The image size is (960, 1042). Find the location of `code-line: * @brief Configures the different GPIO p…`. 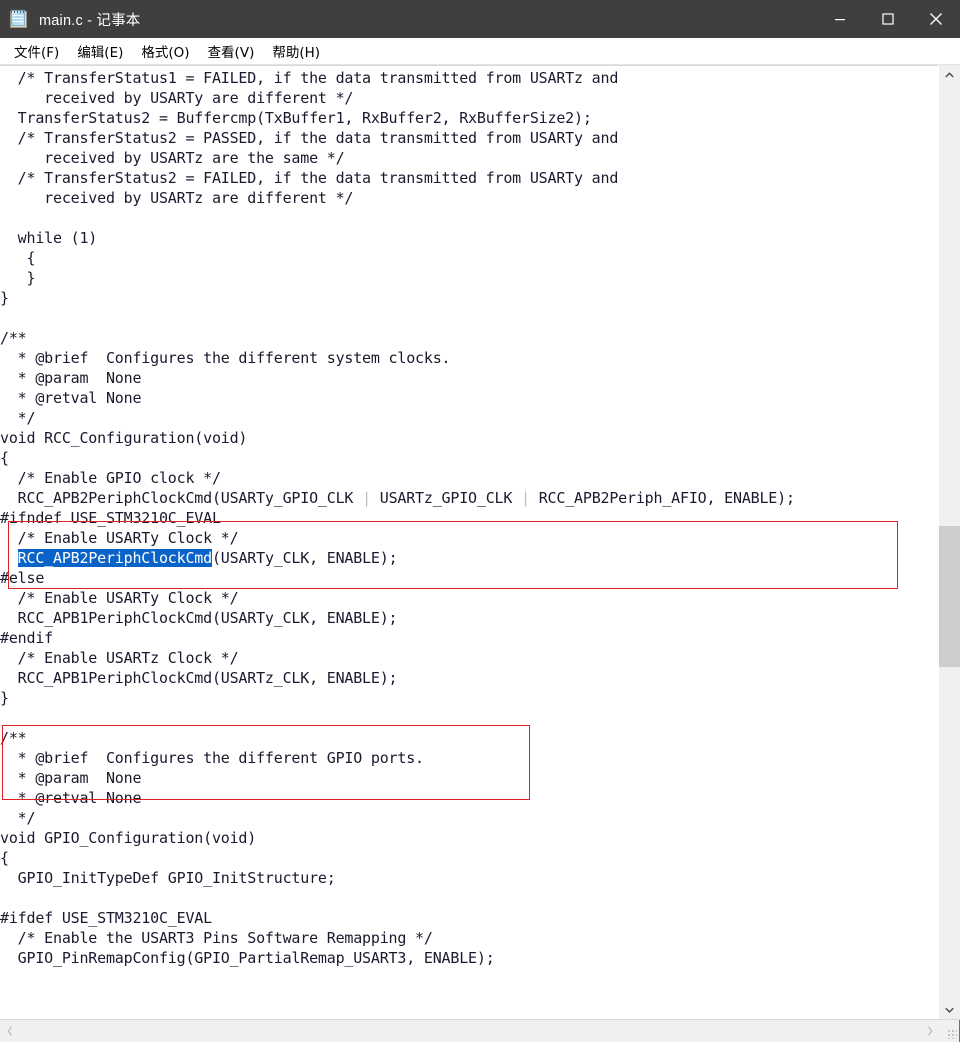

code-line: * @brief Configures the different GPIO p… is located at coordinates (212, 758).